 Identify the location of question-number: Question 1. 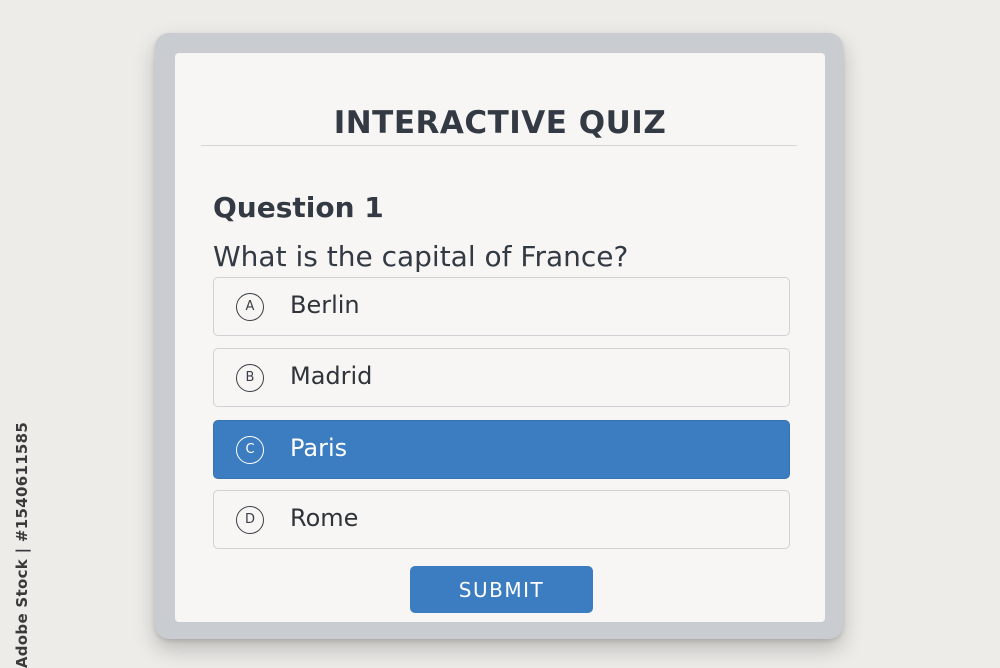
(298, 207).